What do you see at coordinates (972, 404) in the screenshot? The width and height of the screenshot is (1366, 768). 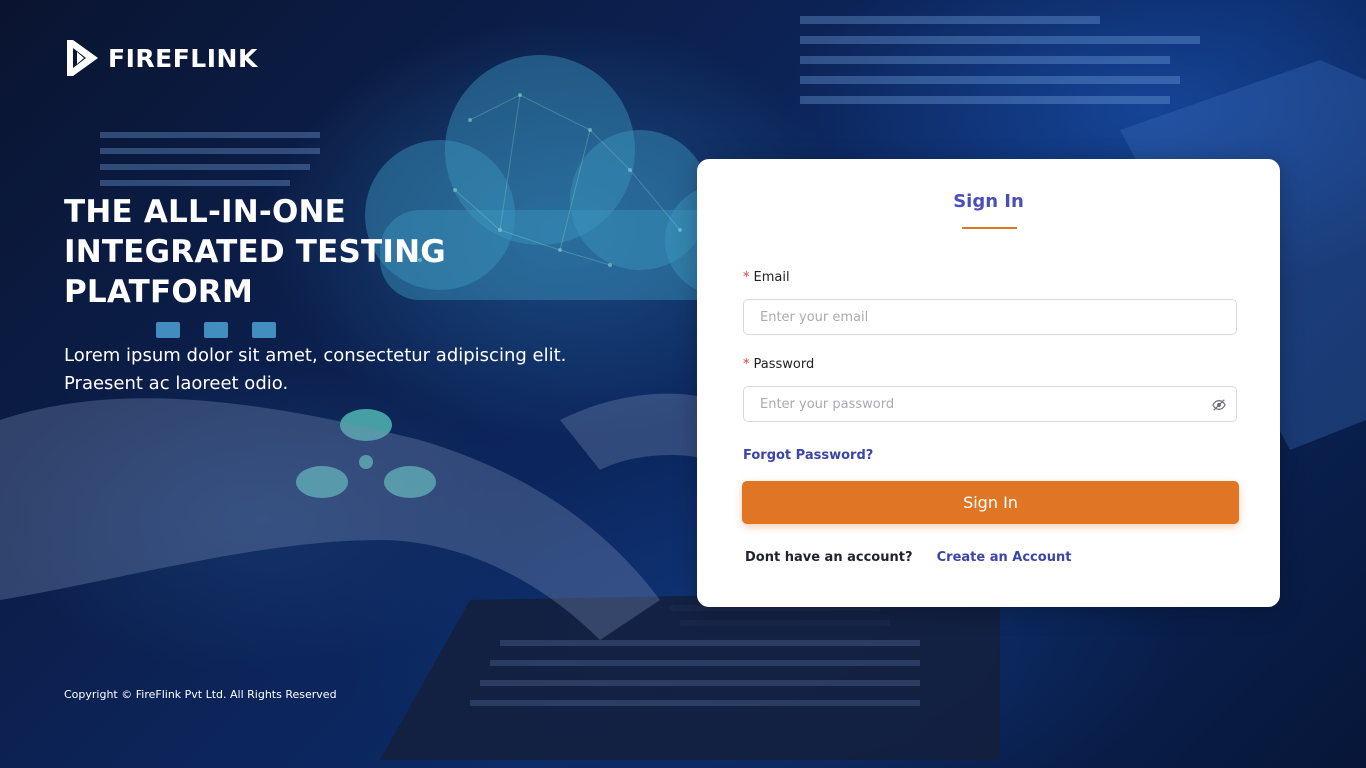 I see `password-input` at bounding box center [972, 404].